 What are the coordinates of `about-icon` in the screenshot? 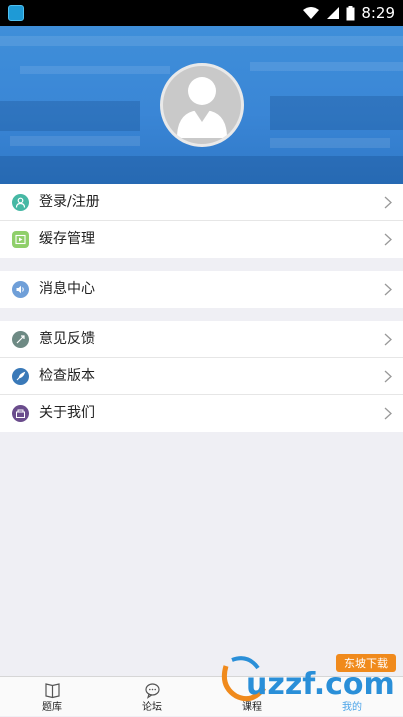 It's located at (20, 413).